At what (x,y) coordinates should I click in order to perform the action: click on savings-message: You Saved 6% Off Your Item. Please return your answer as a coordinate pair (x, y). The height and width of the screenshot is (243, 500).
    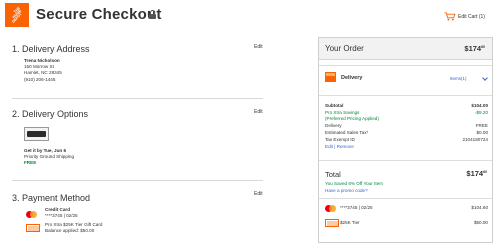
    Looking at the image, I should click on (354, 183).